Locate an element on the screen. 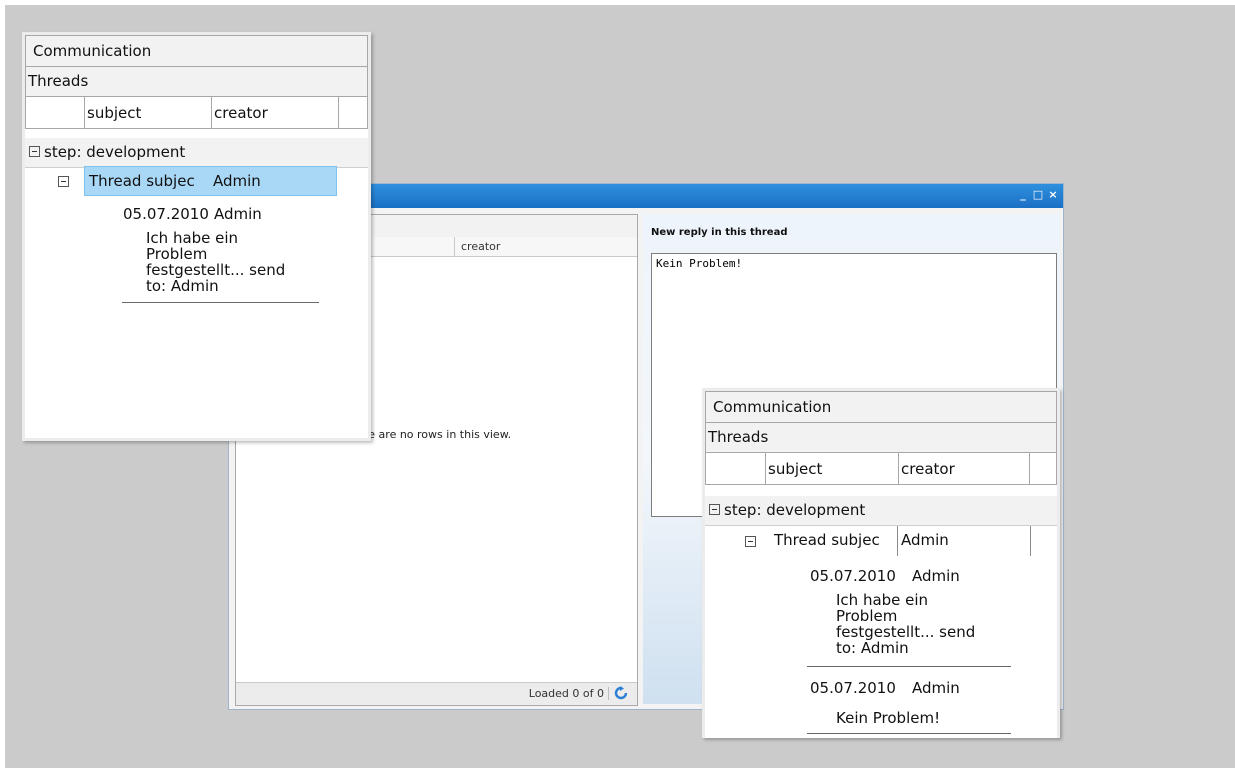 This screenshot has height=768, width=1235. close-icon: × is located at coordinates (1053, 194).